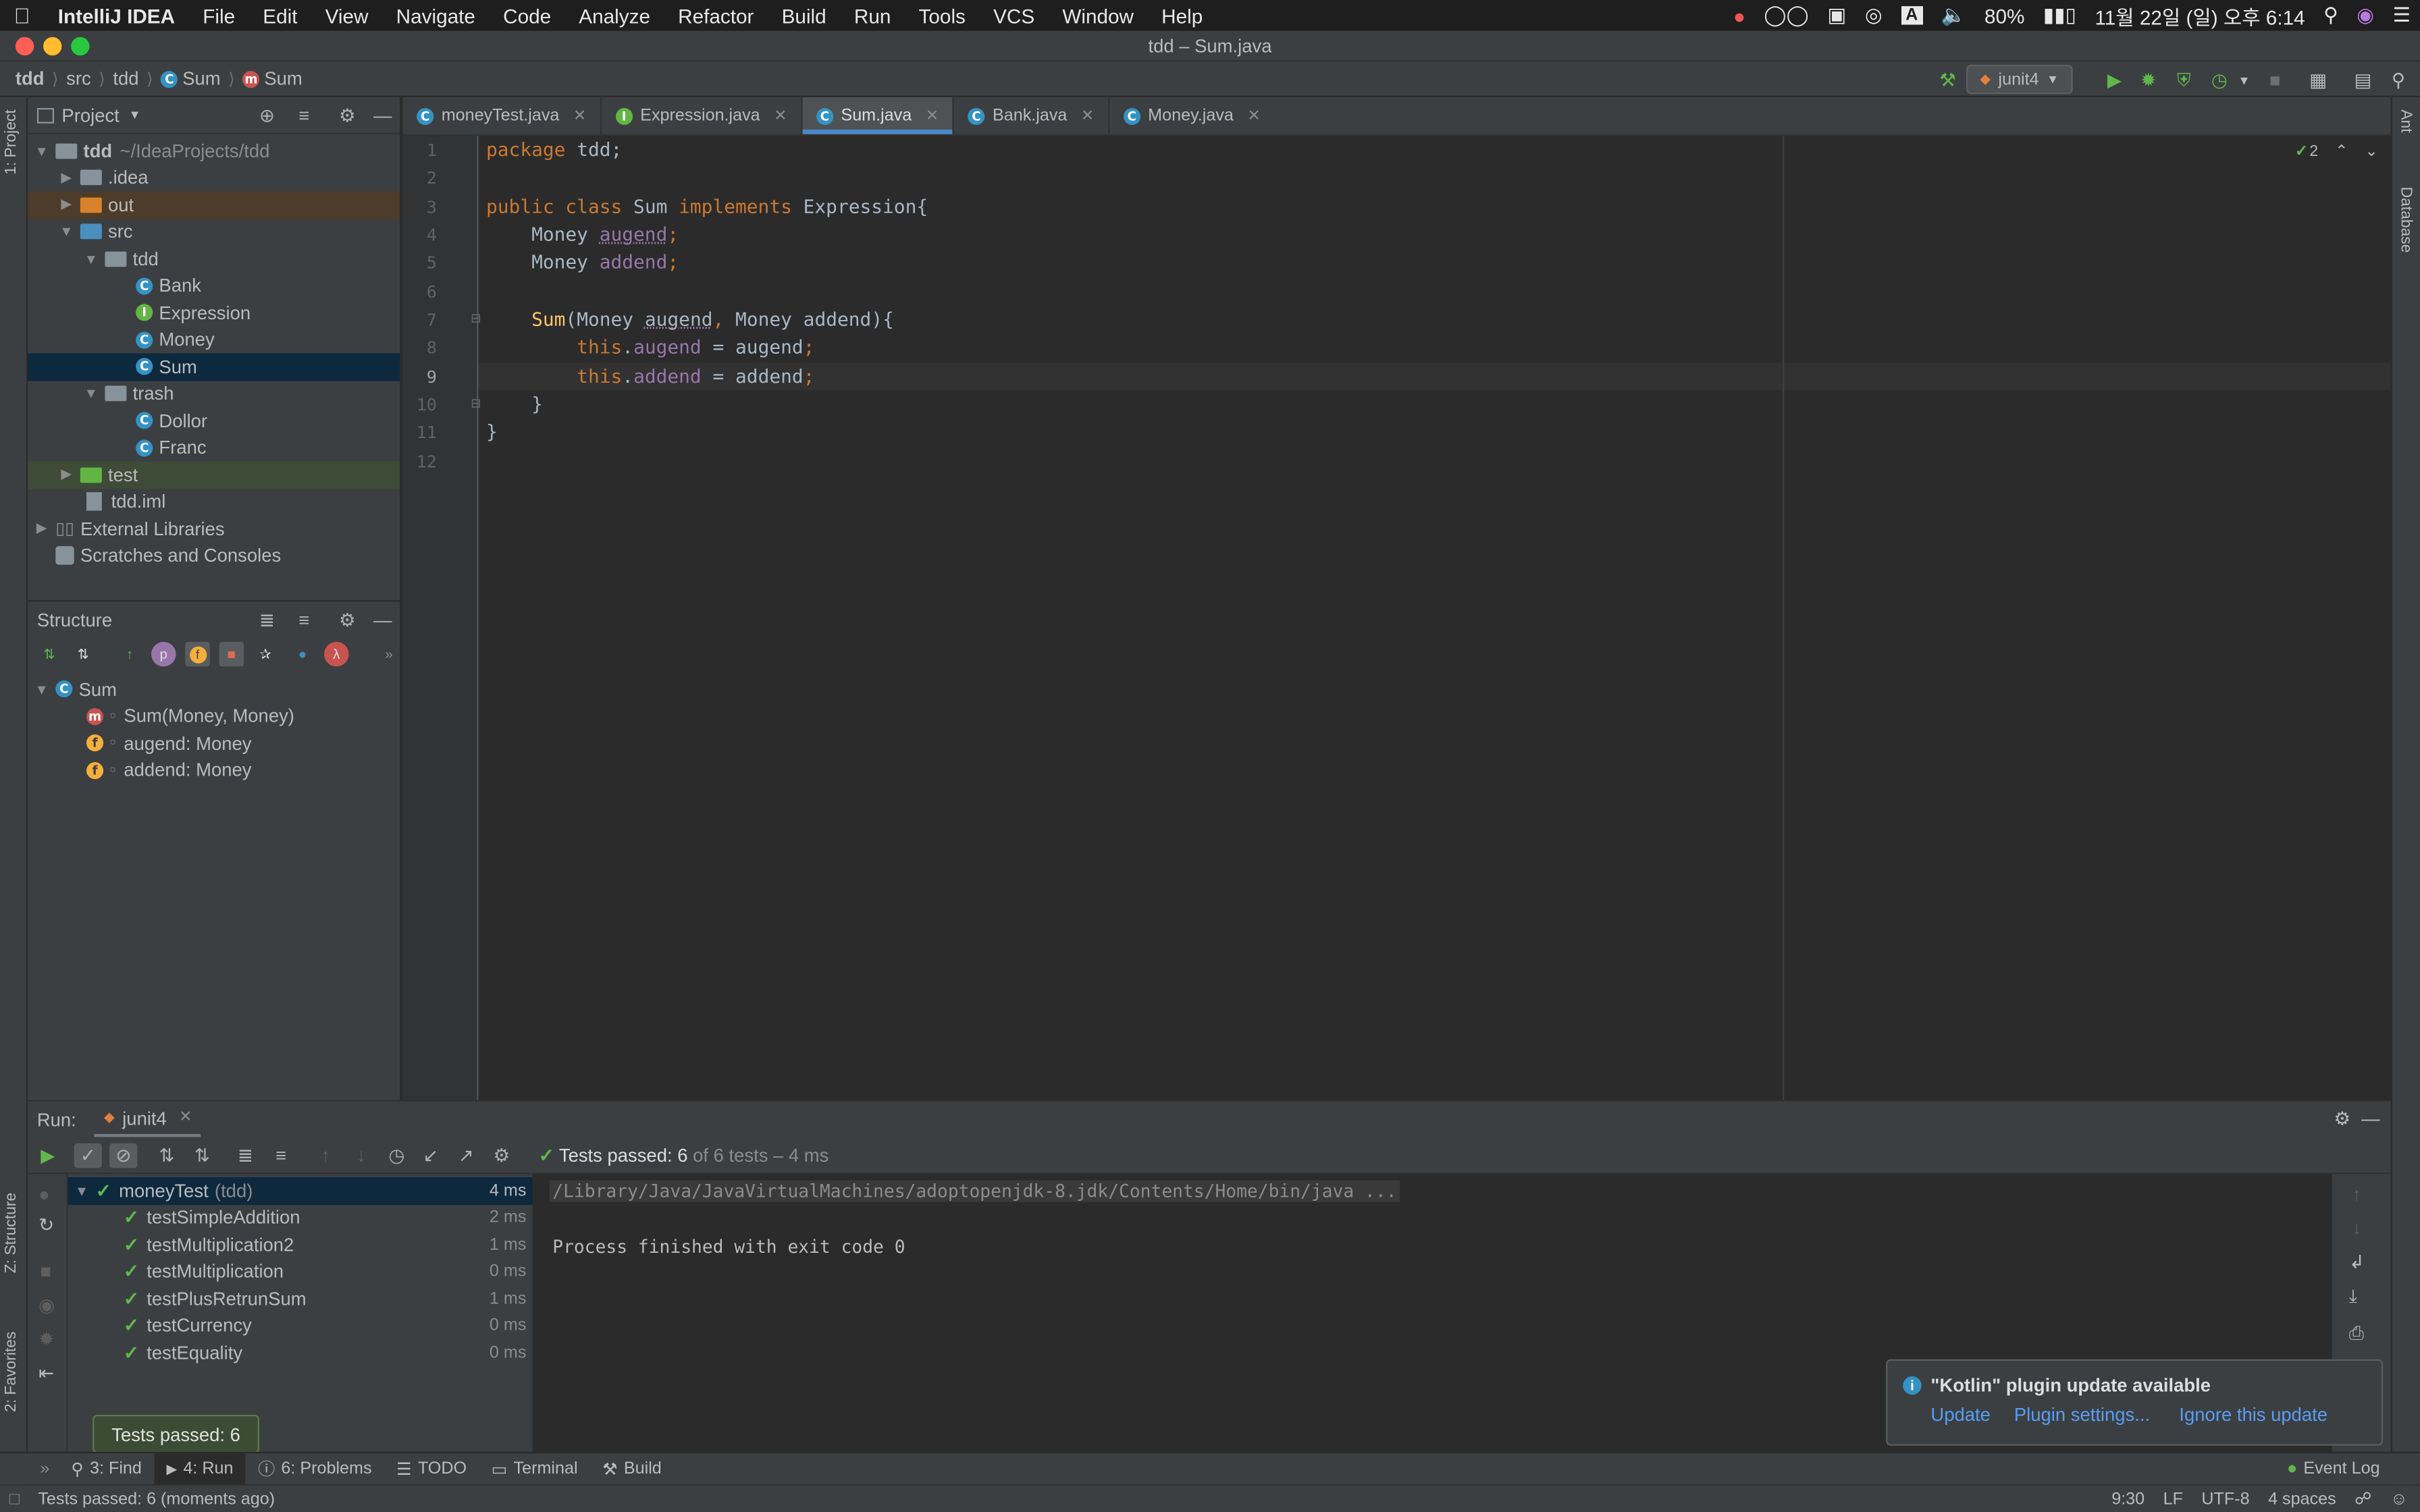 The image size is (2420, 1512). What do you see at coordinates (632, 1469) in the screenshot?
I see `tool-build: ⚒ Build` at bounding box center [632, 1469].